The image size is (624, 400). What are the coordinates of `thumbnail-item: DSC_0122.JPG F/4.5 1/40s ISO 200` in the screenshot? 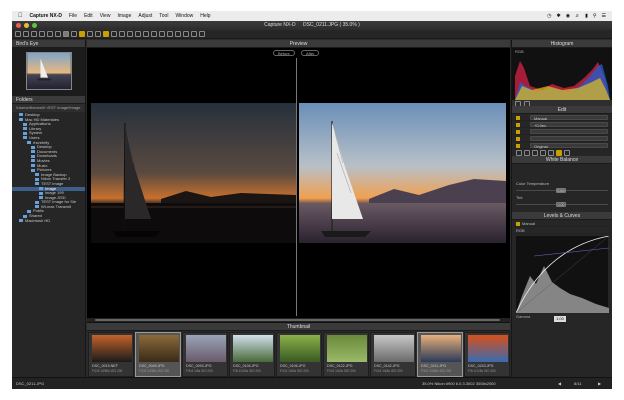 It's located at (346, 354).